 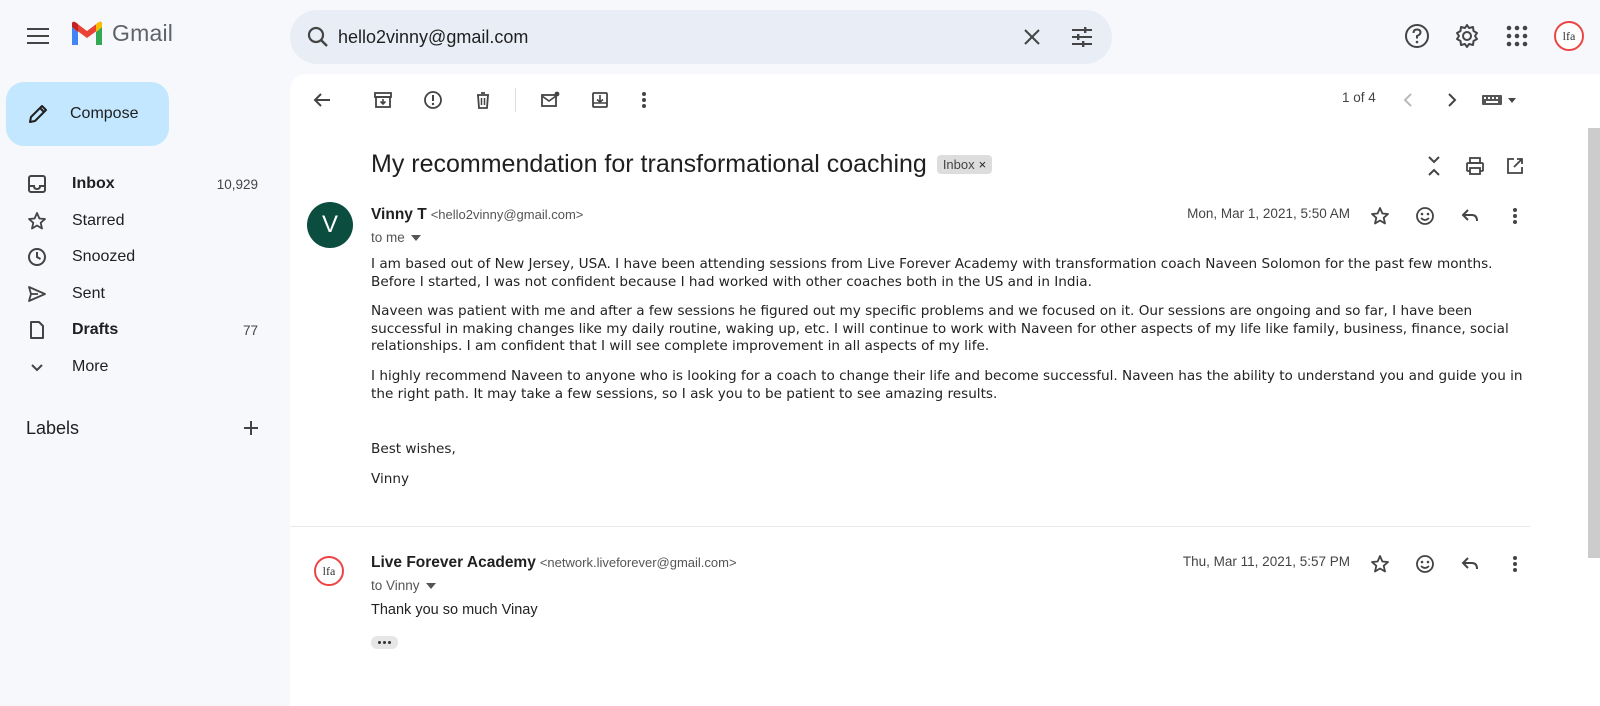 What do you see at coordinates (251, 428) in the screenshot?
I see `add-label-icon` at bounding box center [251, 428].